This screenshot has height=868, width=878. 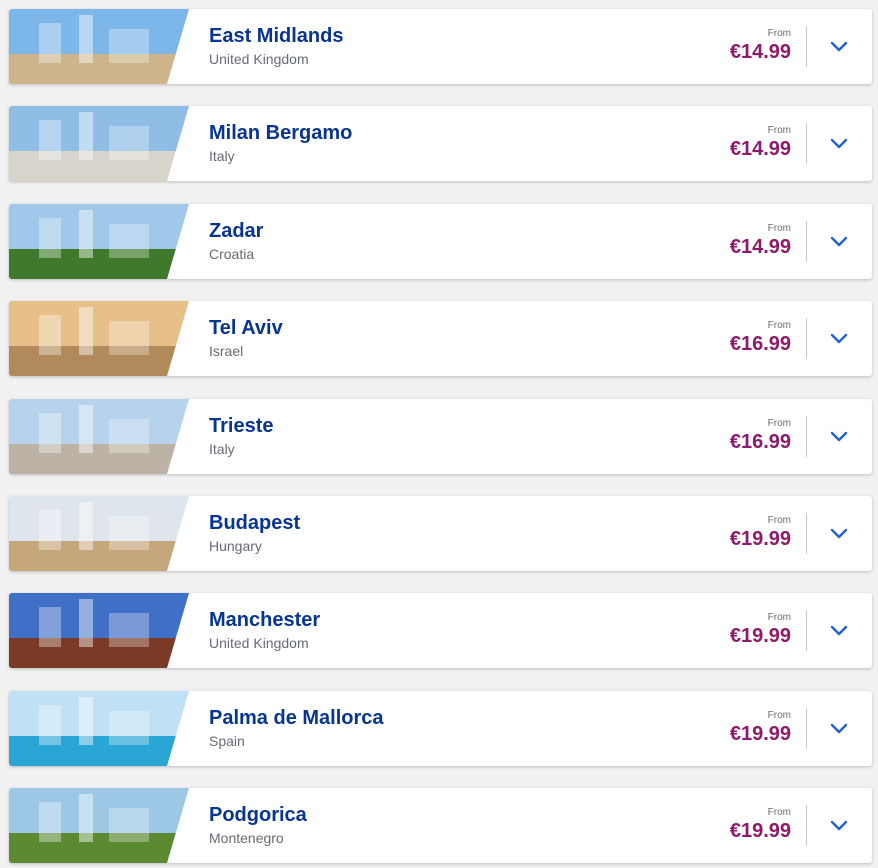 I want to click on destination-info: Manchester United Kingdom, so click(x=264, y=630).